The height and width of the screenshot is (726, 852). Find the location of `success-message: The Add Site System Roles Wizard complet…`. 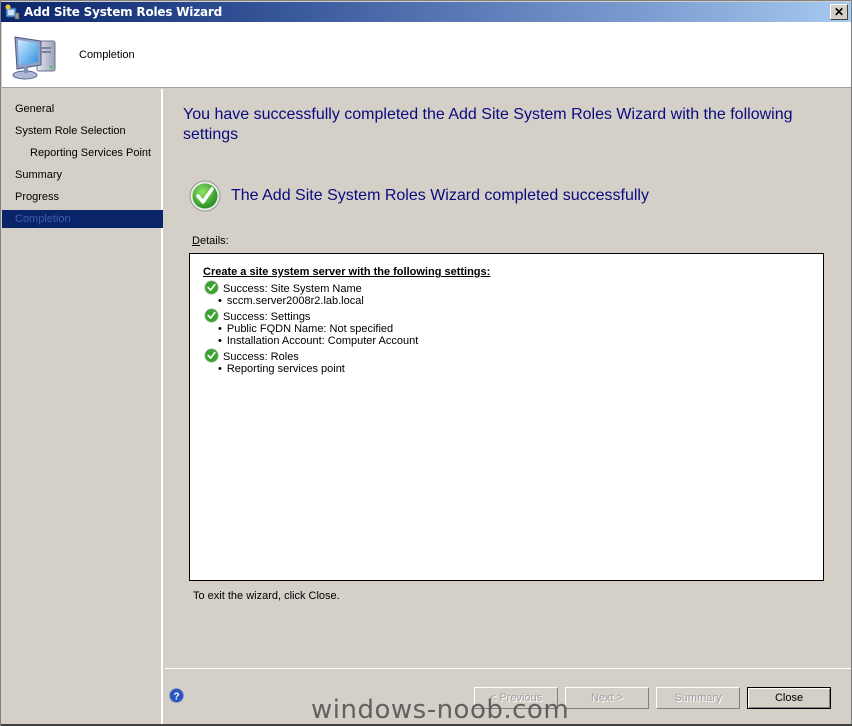

success-message: The Add Site System Roles Wizard complet… is located at coordinates (440, 195).